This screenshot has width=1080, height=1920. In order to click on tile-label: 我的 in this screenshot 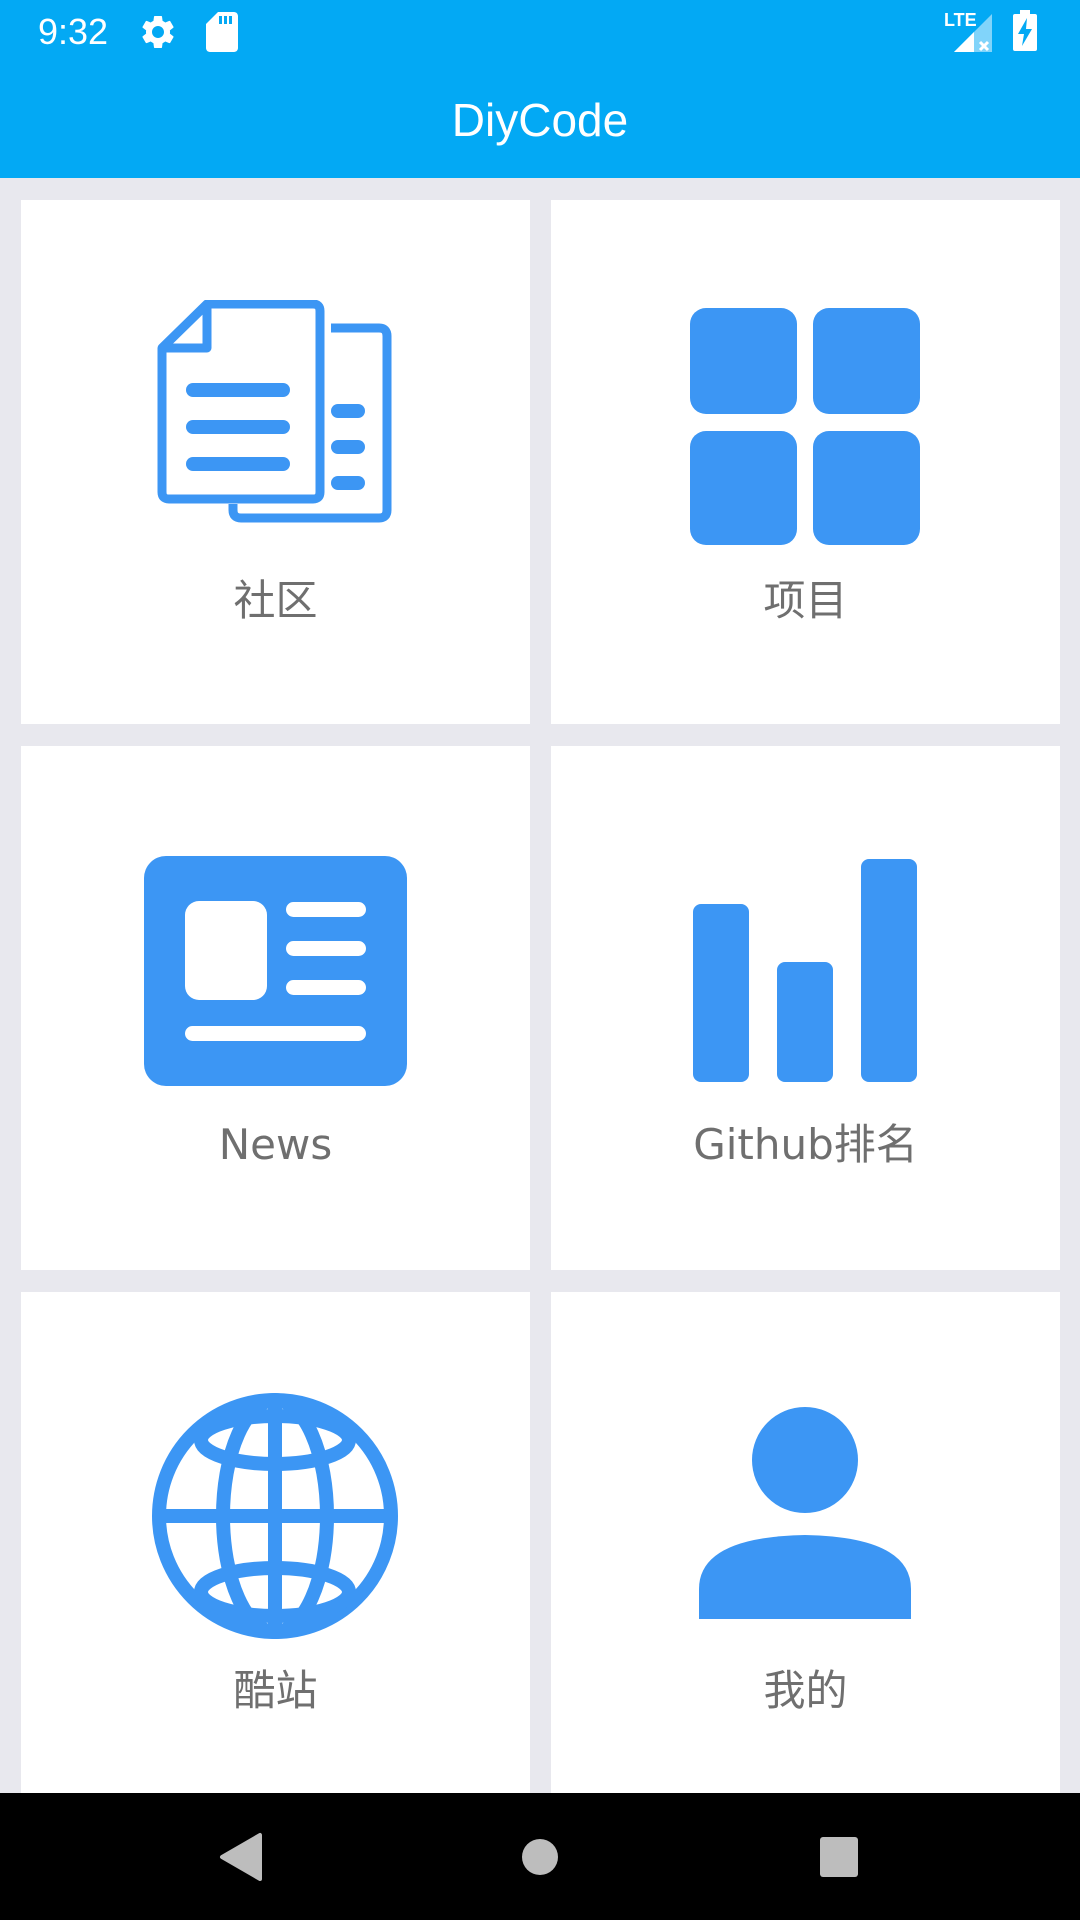, I will do `click(805, 1690)`.